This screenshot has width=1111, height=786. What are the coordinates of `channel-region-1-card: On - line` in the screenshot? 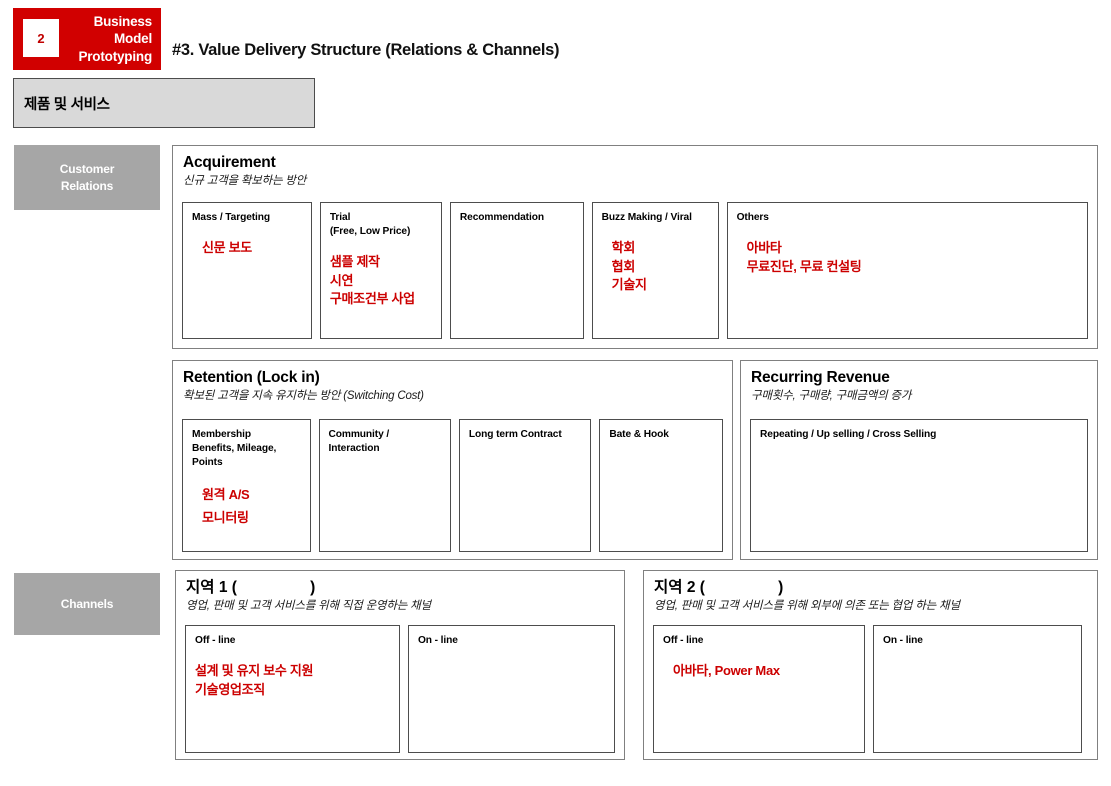 It's located at (511, 689).